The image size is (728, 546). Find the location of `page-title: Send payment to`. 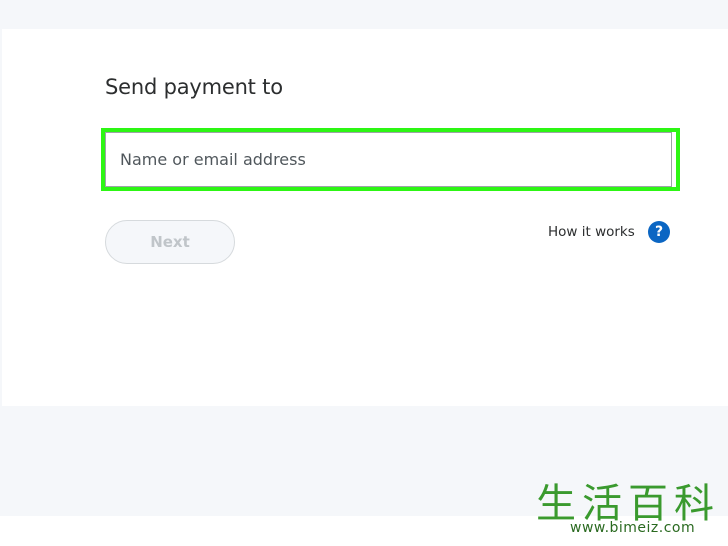

page-title: Send payment to is located at coordinates (194, 87).